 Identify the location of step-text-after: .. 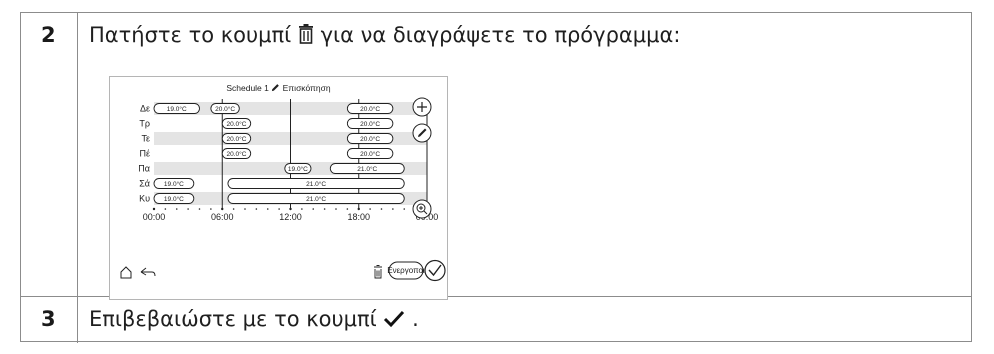
(415, 319).